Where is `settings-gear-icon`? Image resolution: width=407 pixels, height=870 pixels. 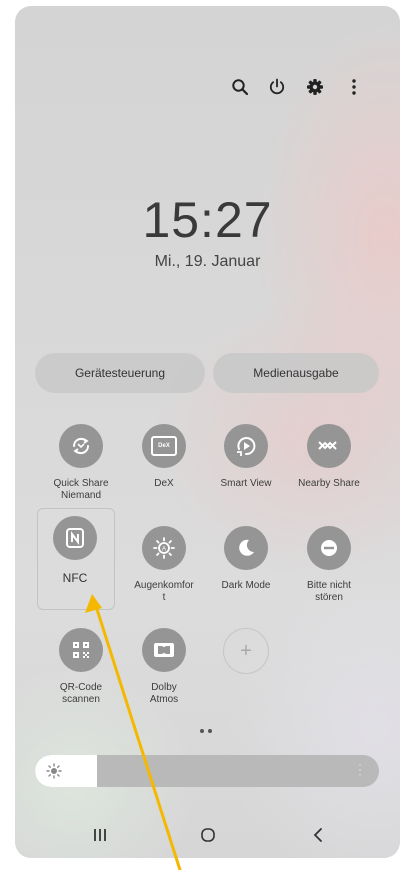 settings-gear-icon is located at coordinates (315, 87).